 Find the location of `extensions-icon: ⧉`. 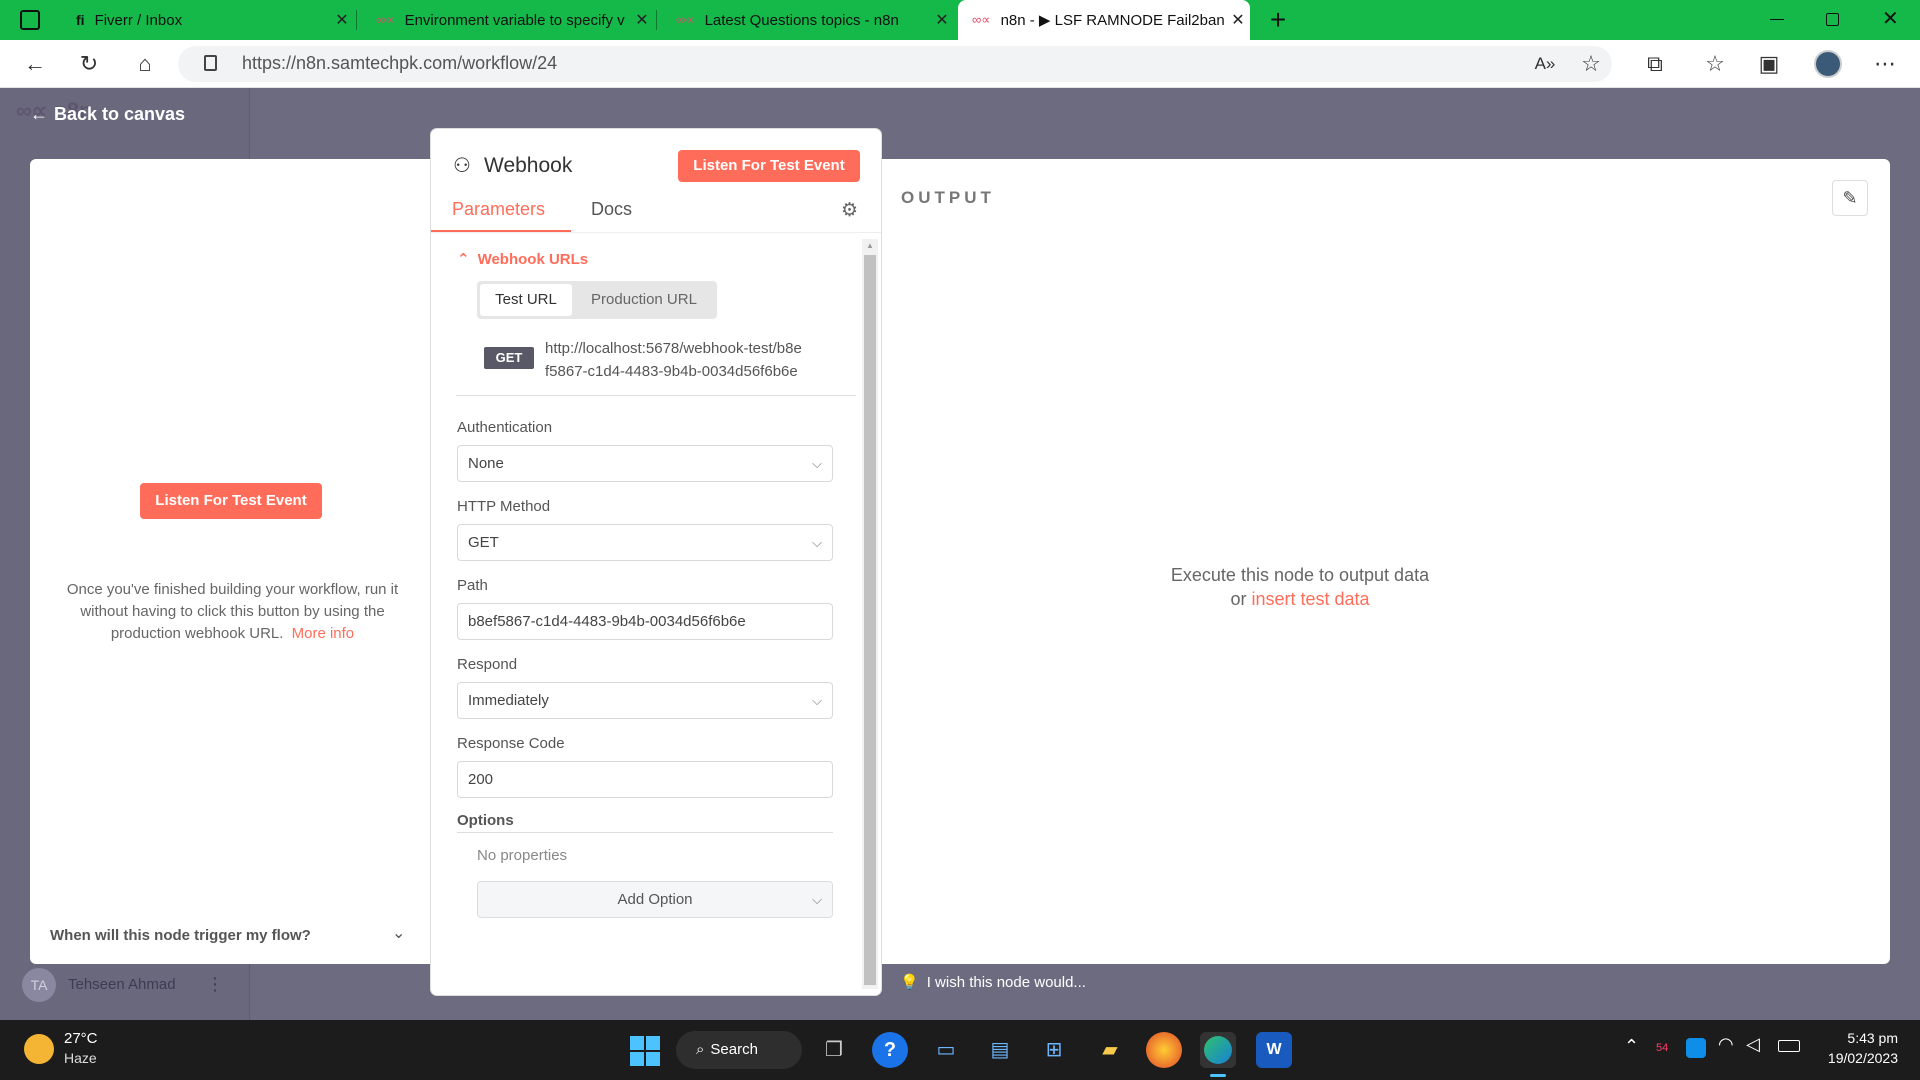

extensions-icon: ⧉ is located at coordinates (1655, 64).